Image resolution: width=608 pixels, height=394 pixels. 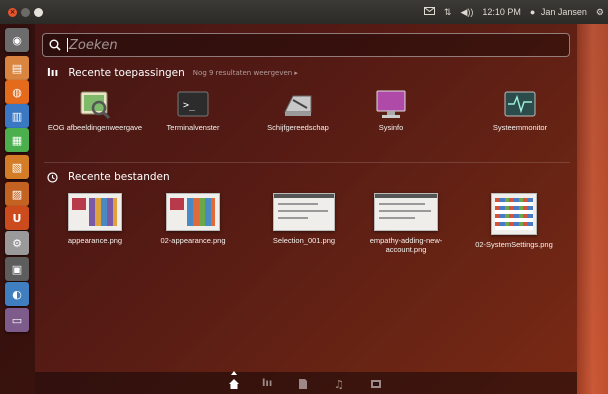 I want to click on files-lens-icon, so click(x=303, y=384).